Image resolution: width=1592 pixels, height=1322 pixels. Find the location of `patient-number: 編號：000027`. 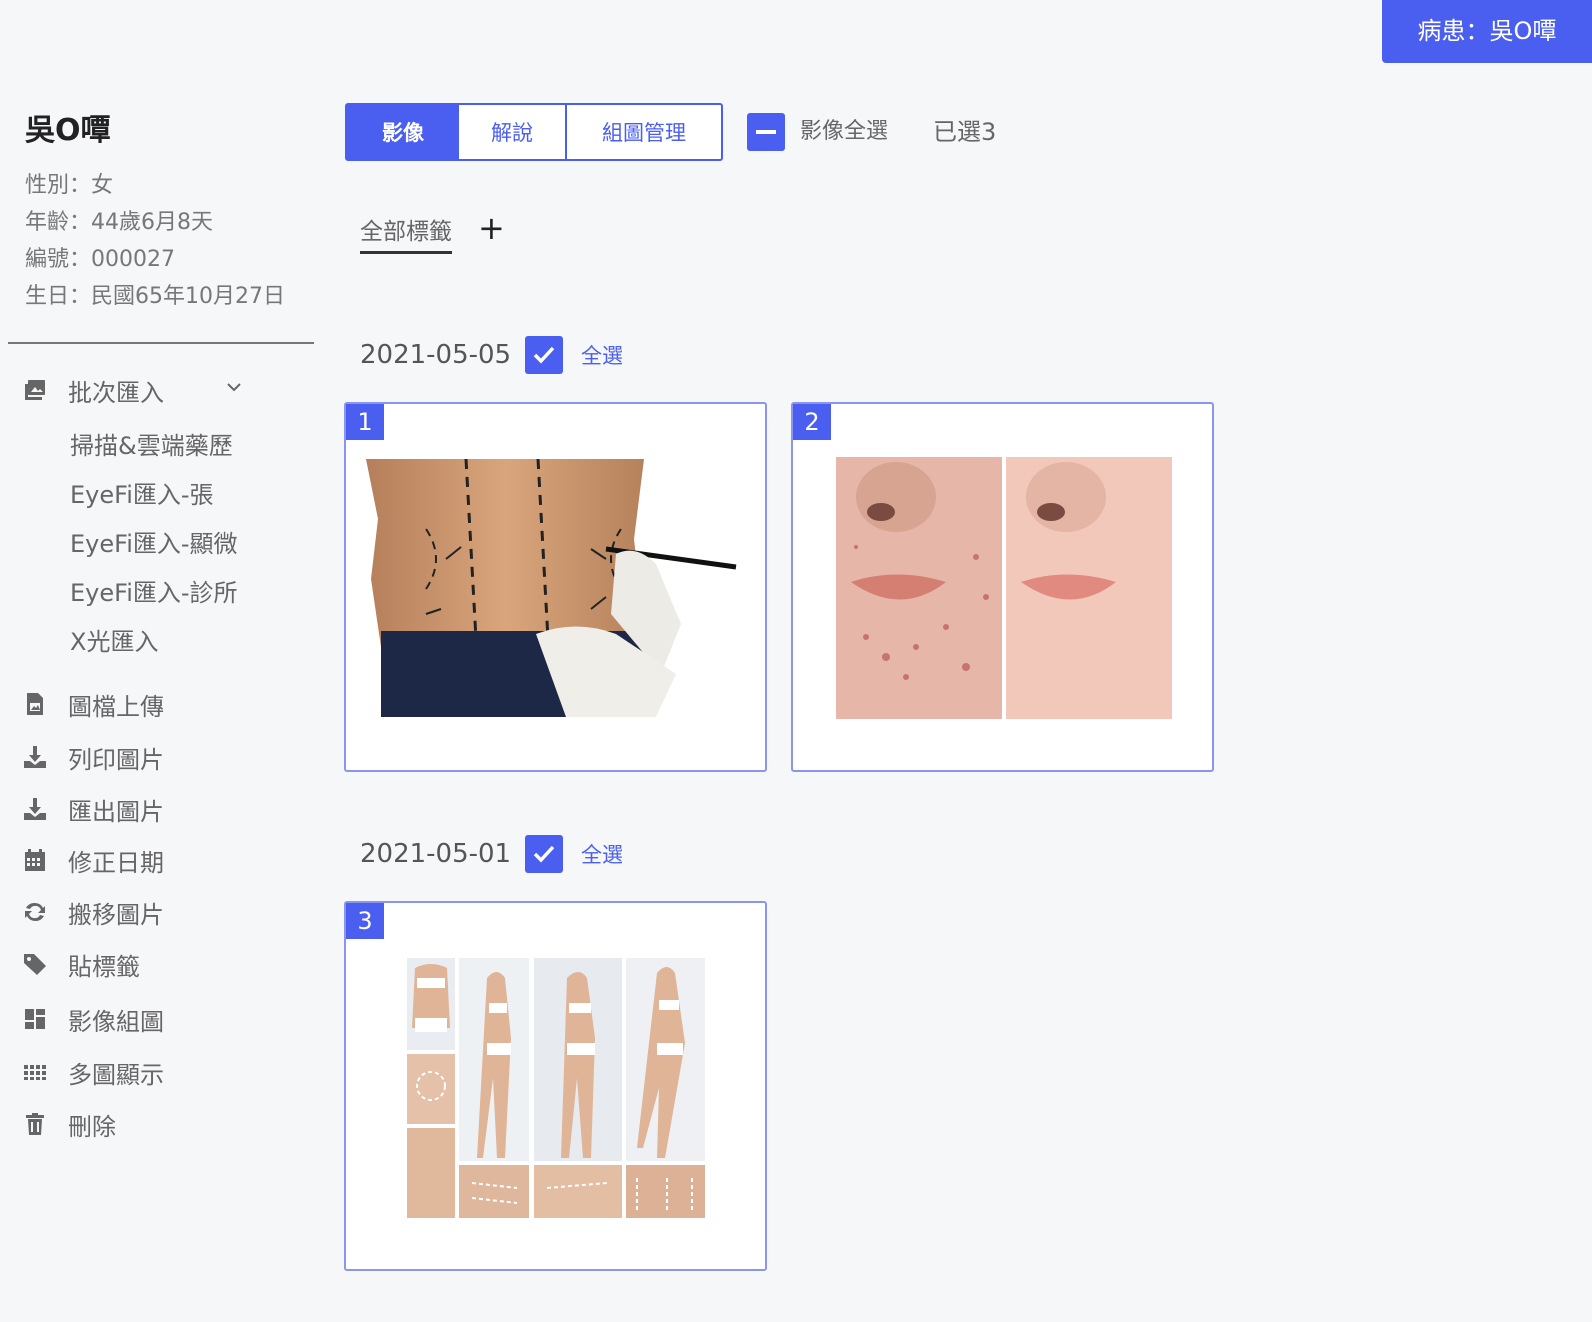

patient-number: 編號：000027 is located at coordinates (100, 259).